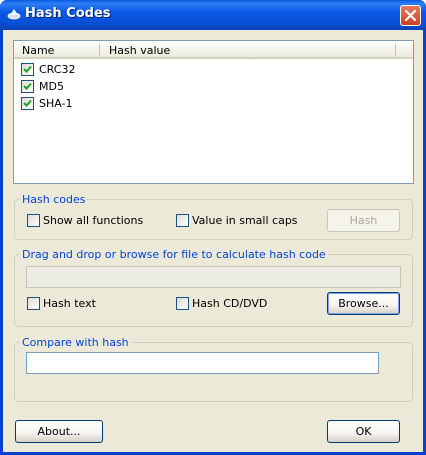 This screenshot has height=455, width=426. I want to click on window-title: Hash Codes, so click(68, 13).